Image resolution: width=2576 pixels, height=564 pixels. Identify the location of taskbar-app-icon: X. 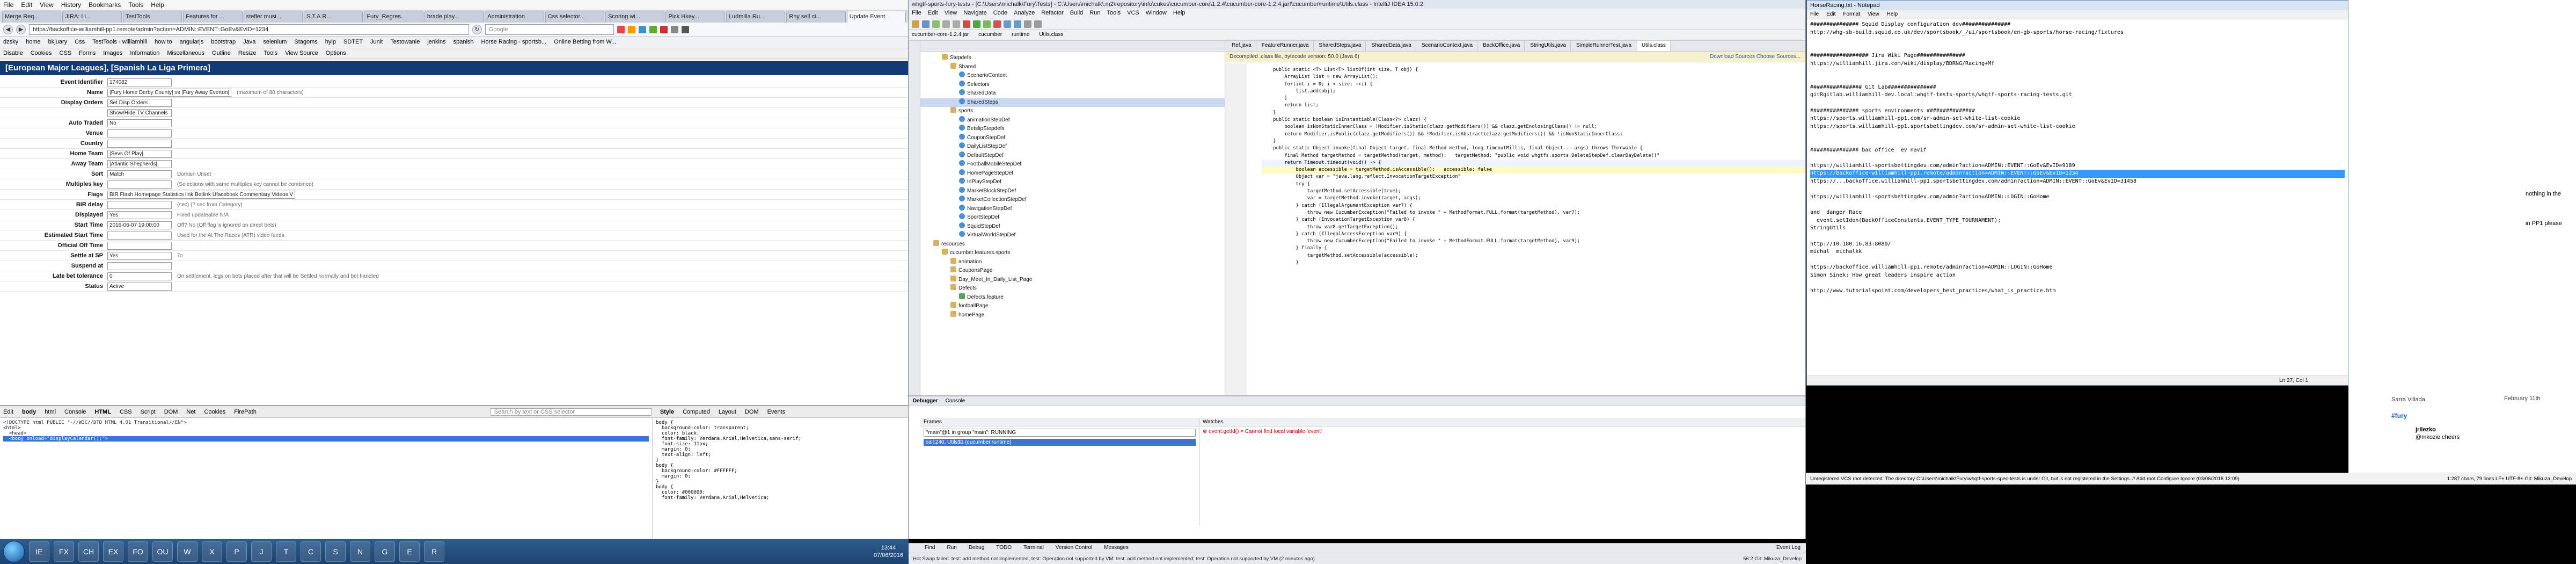
(212, 551).